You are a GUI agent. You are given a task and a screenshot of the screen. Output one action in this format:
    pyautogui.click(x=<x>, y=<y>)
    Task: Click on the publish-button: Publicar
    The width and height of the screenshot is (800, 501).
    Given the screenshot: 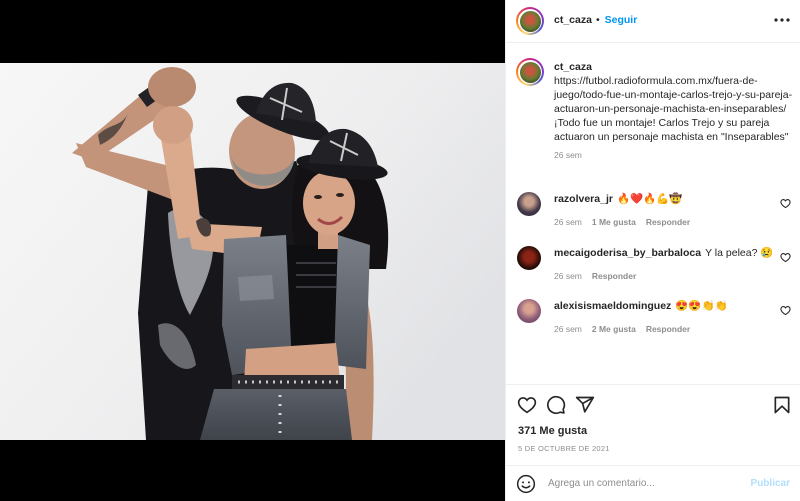 What is the action you would take?
    pyautogui.click(x=770, y=484)
    